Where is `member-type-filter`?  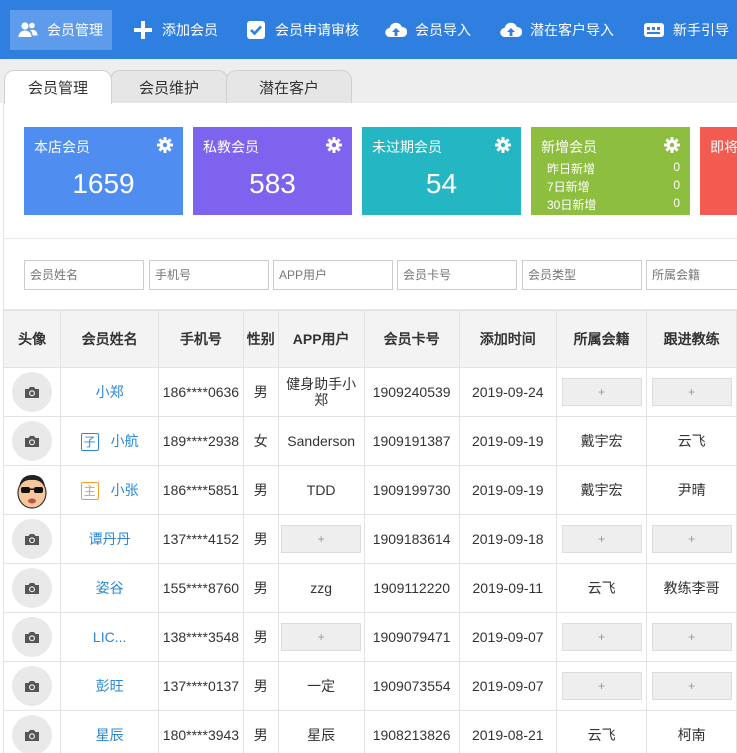 member-type-filter is located at coordinates (582, 275).